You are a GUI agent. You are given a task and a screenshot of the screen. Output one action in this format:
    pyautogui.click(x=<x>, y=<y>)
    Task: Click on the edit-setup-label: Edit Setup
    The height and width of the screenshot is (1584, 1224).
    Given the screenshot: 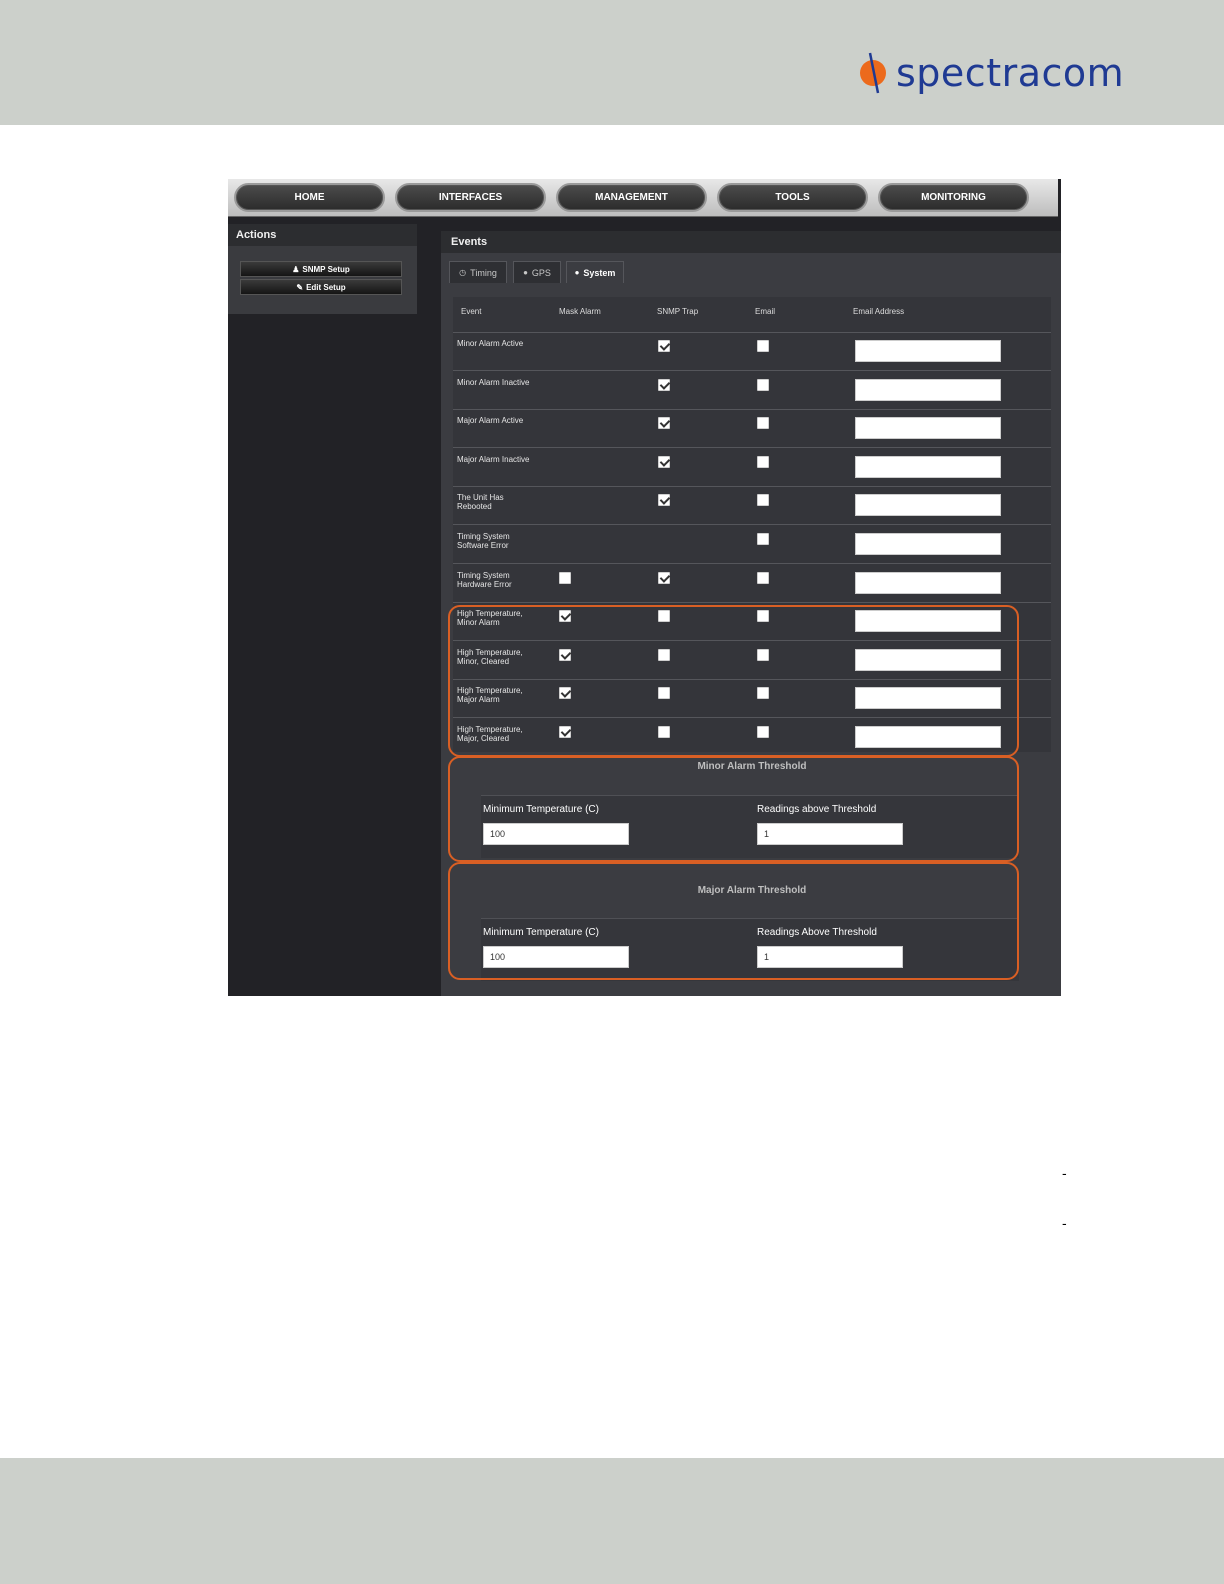 What is the action you would take?
    pyautogui.click(x=326, y=287)
    